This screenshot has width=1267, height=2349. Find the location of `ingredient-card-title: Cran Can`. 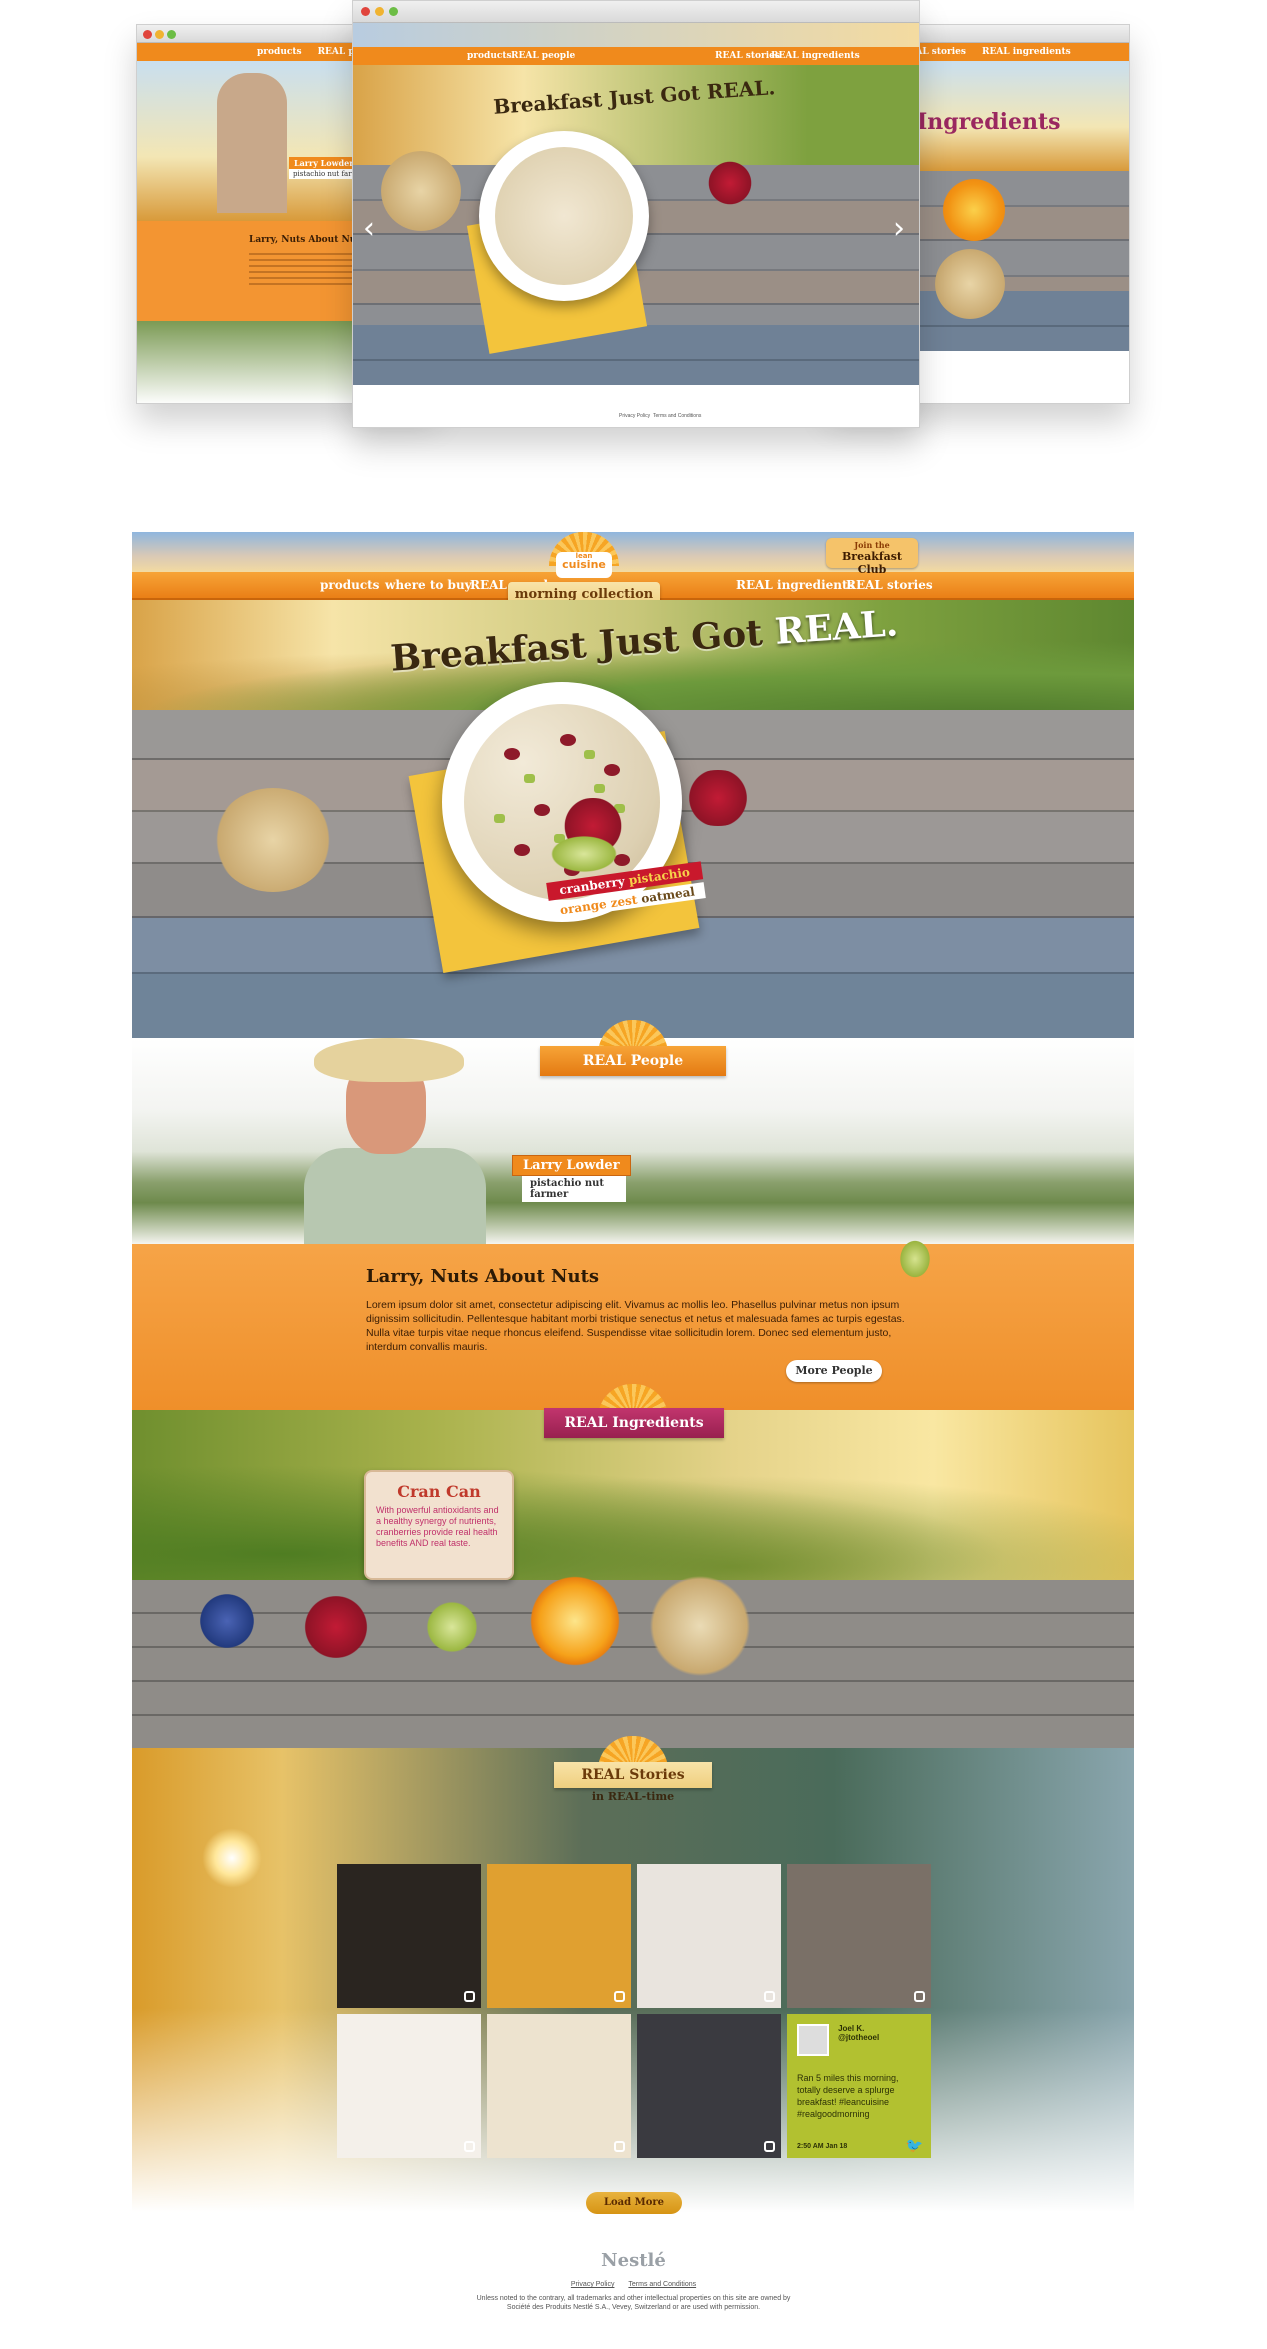

ingredient-card-title: Cran Can is located at coordinates (439, 1491).